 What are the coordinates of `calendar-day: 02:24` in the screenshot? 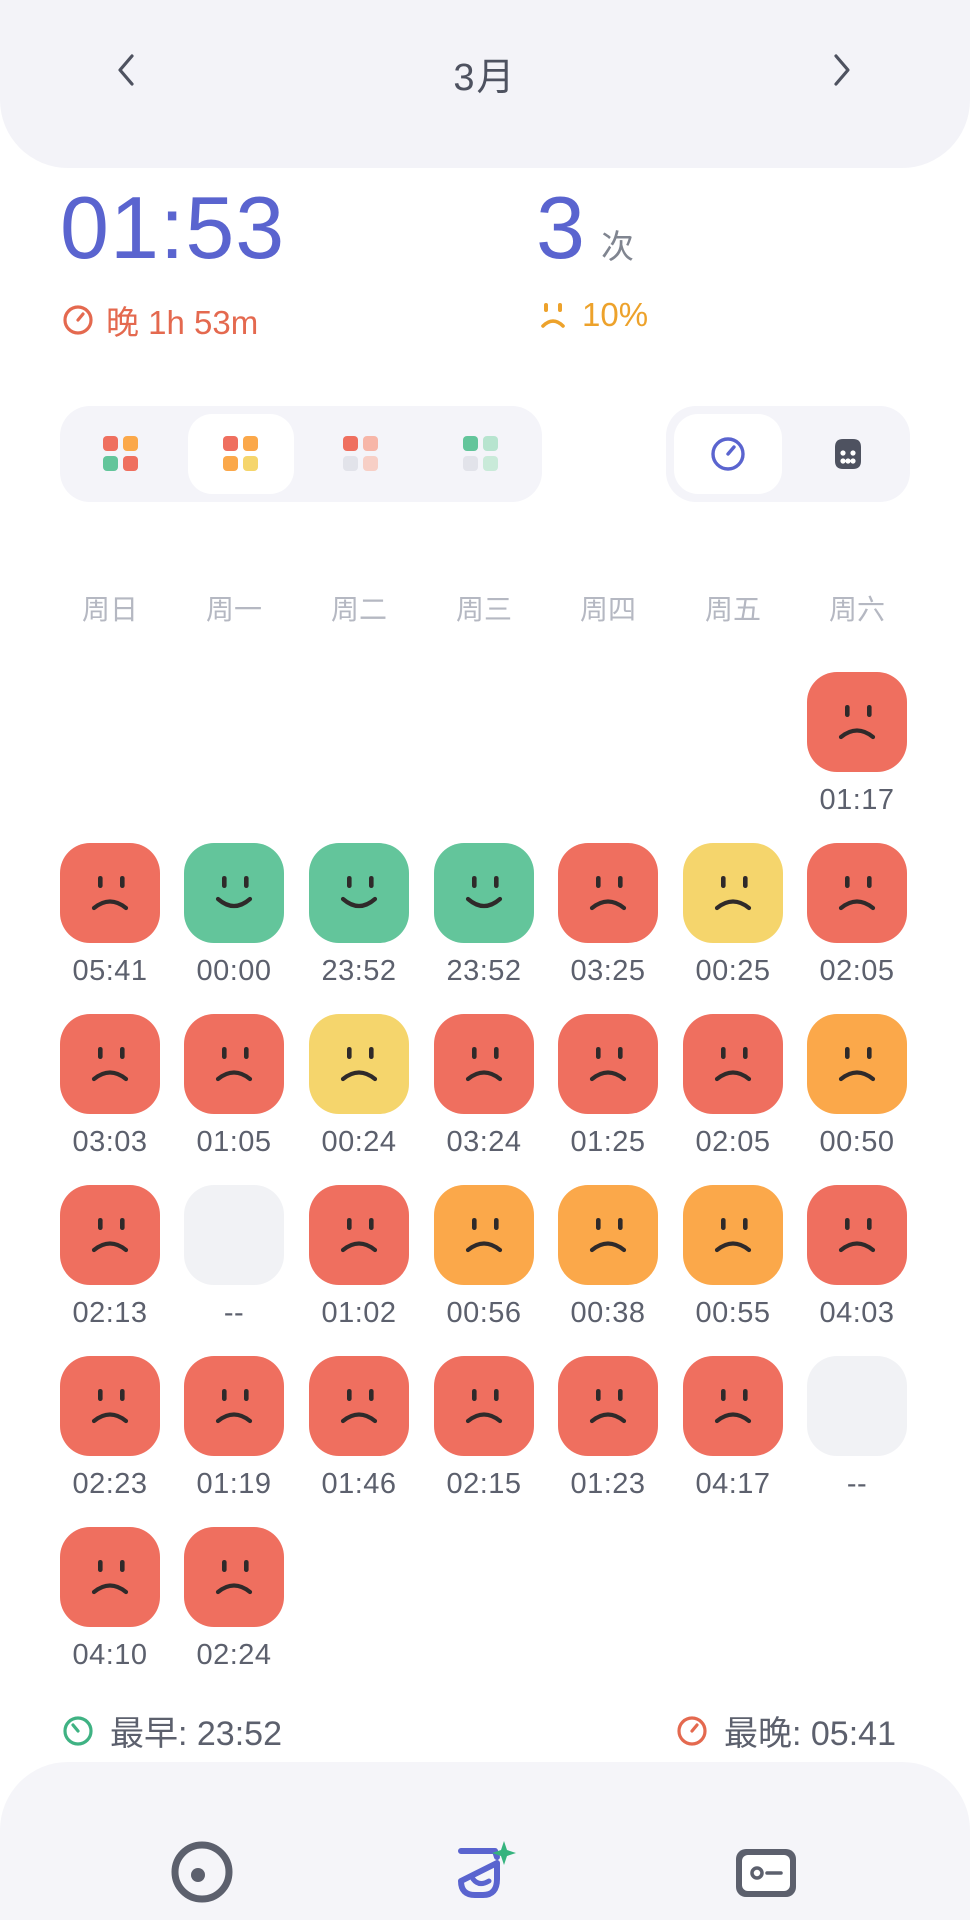 It's located at (234, 1603).